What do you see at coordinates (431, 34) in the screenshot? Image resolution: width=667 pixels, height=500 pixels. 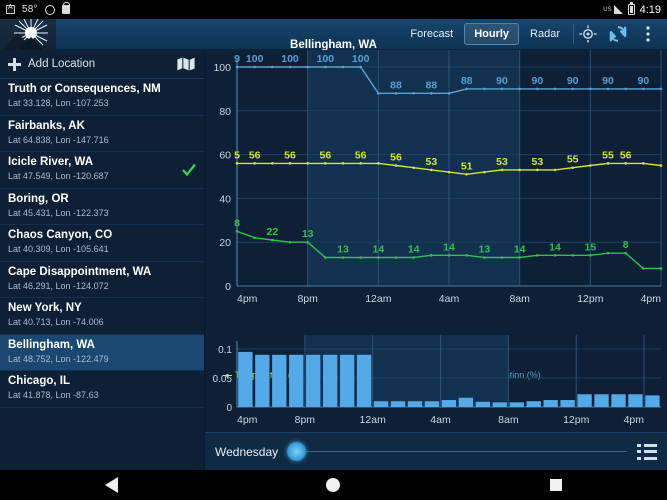 I see `tab-forecast: Forecast` at bounding box center [431, 34].